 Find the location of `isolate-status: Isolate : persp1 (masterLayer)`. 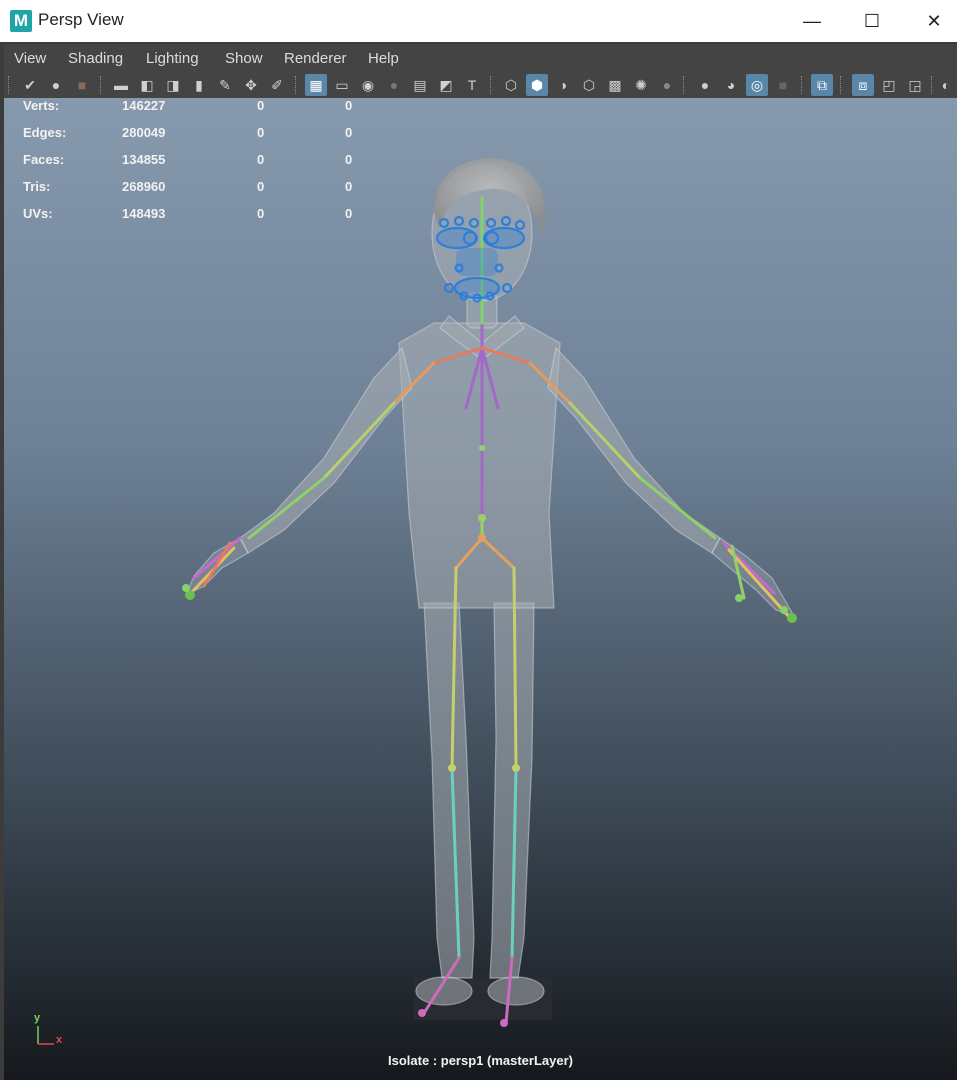

isolate-status: Isolate : persp1 (masterLayer) is located at coordinates (480, 1060).